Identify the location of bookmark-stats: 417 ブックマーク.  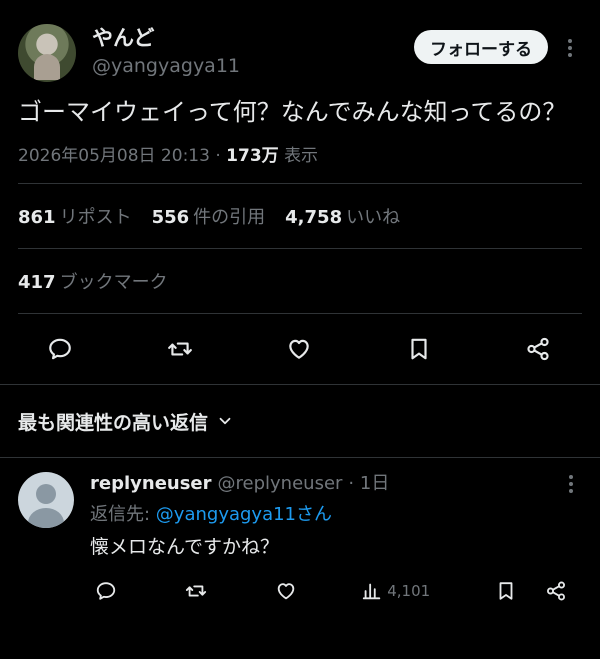
(300, 281).